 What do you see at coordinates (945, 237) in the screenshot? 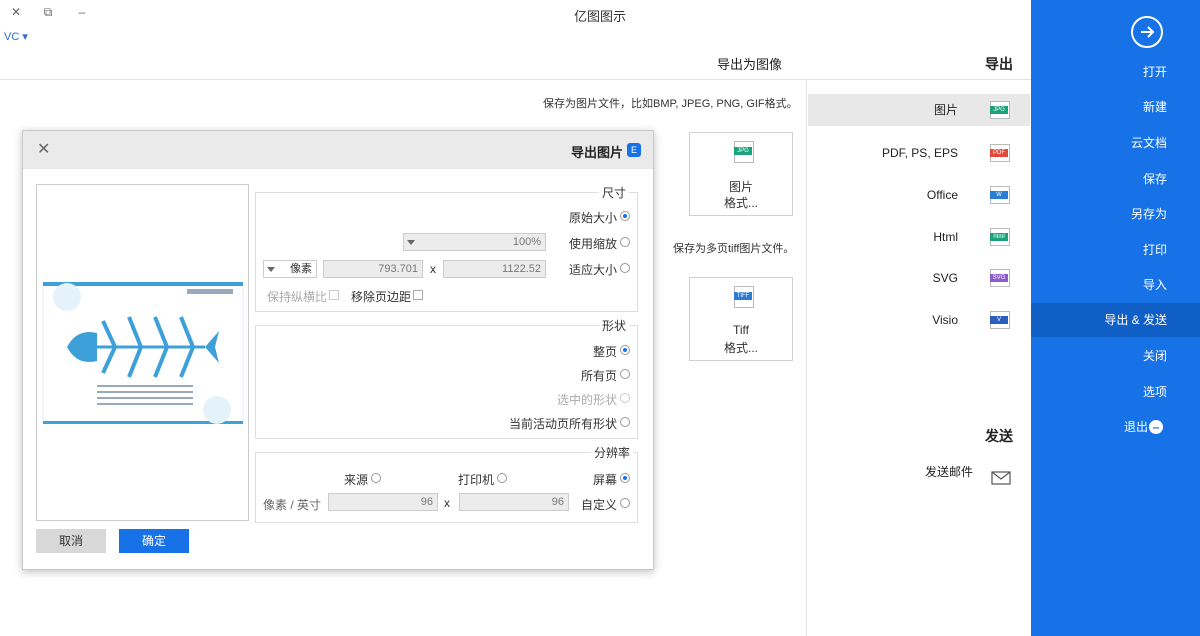
I see `format-label: Html` at bounding box center [945, 237].